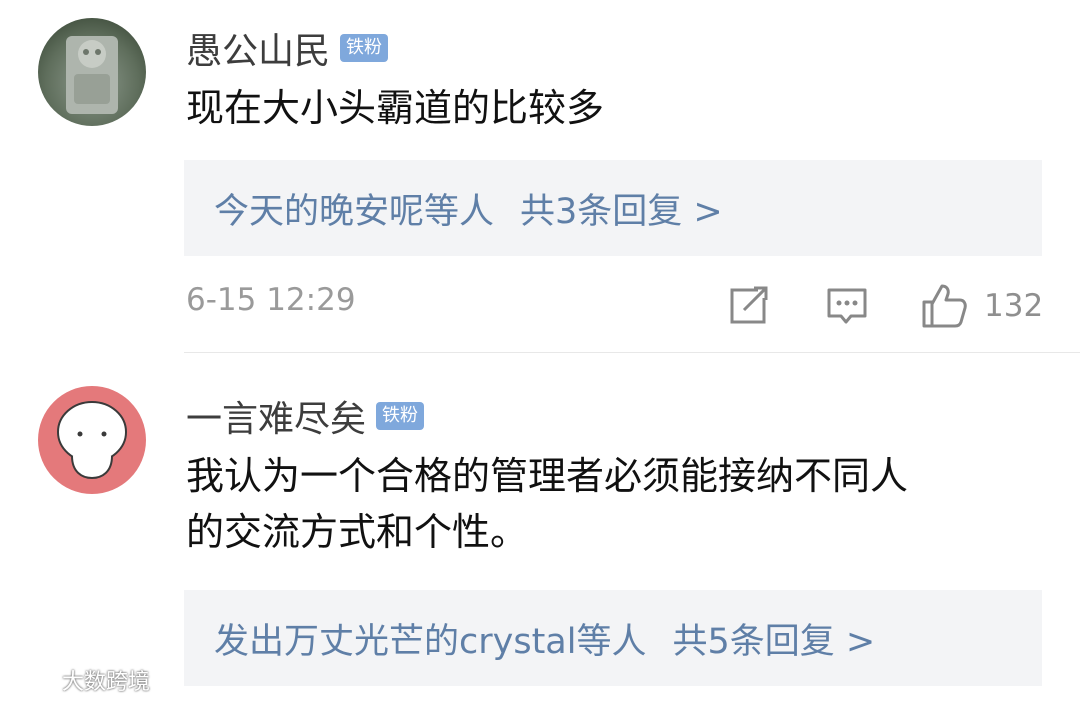 This screenshot has height=704, width=1080. I want to click on replies-link: 今天的晚安呢等人 共3条回复 >, so click(613, 208).